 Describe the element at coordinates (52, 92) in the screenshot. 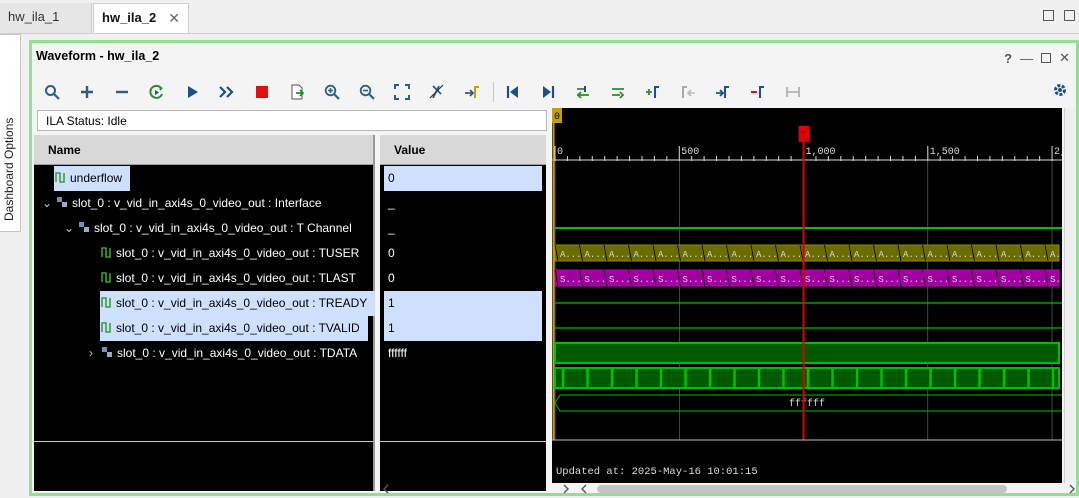

I see `search-icon` at that location.